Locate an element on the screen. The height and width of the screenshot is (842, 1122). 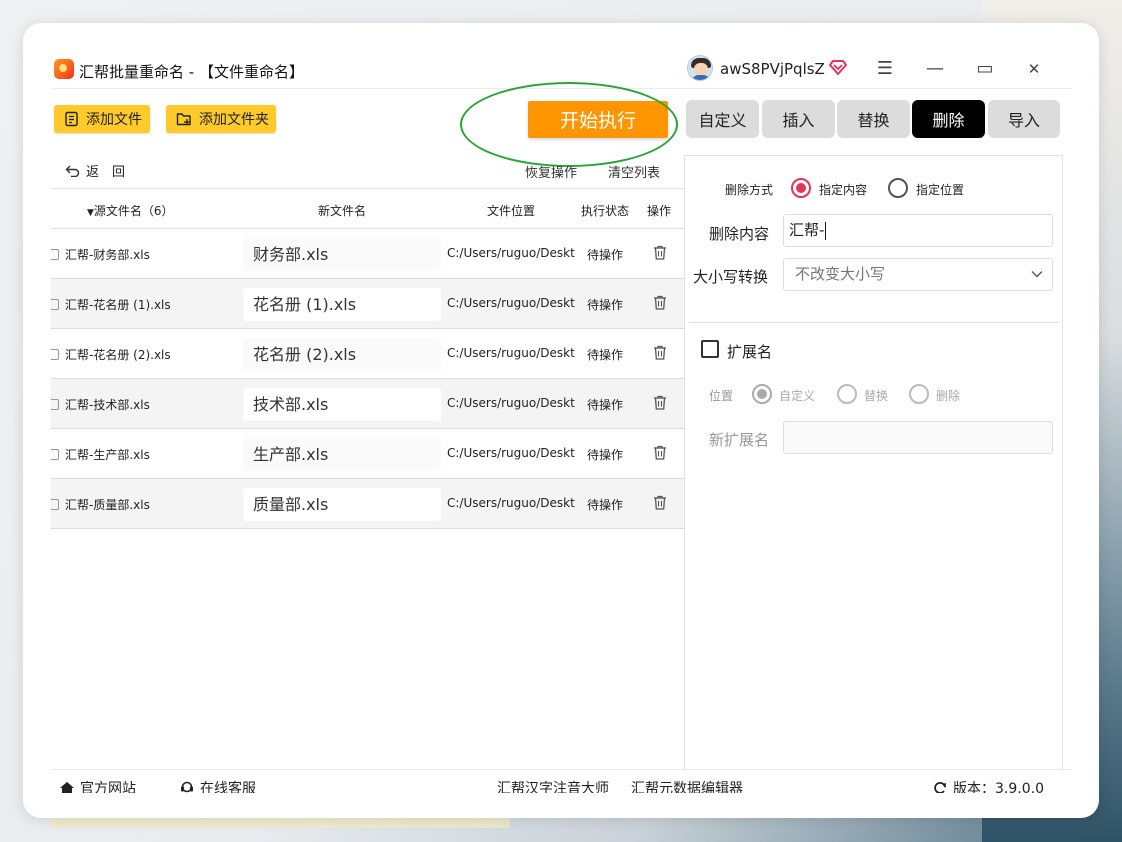
table-header: ▼源文件名（6） 新文件名 文件位置 执行状态 操作 is located at coordinates (367, 208).